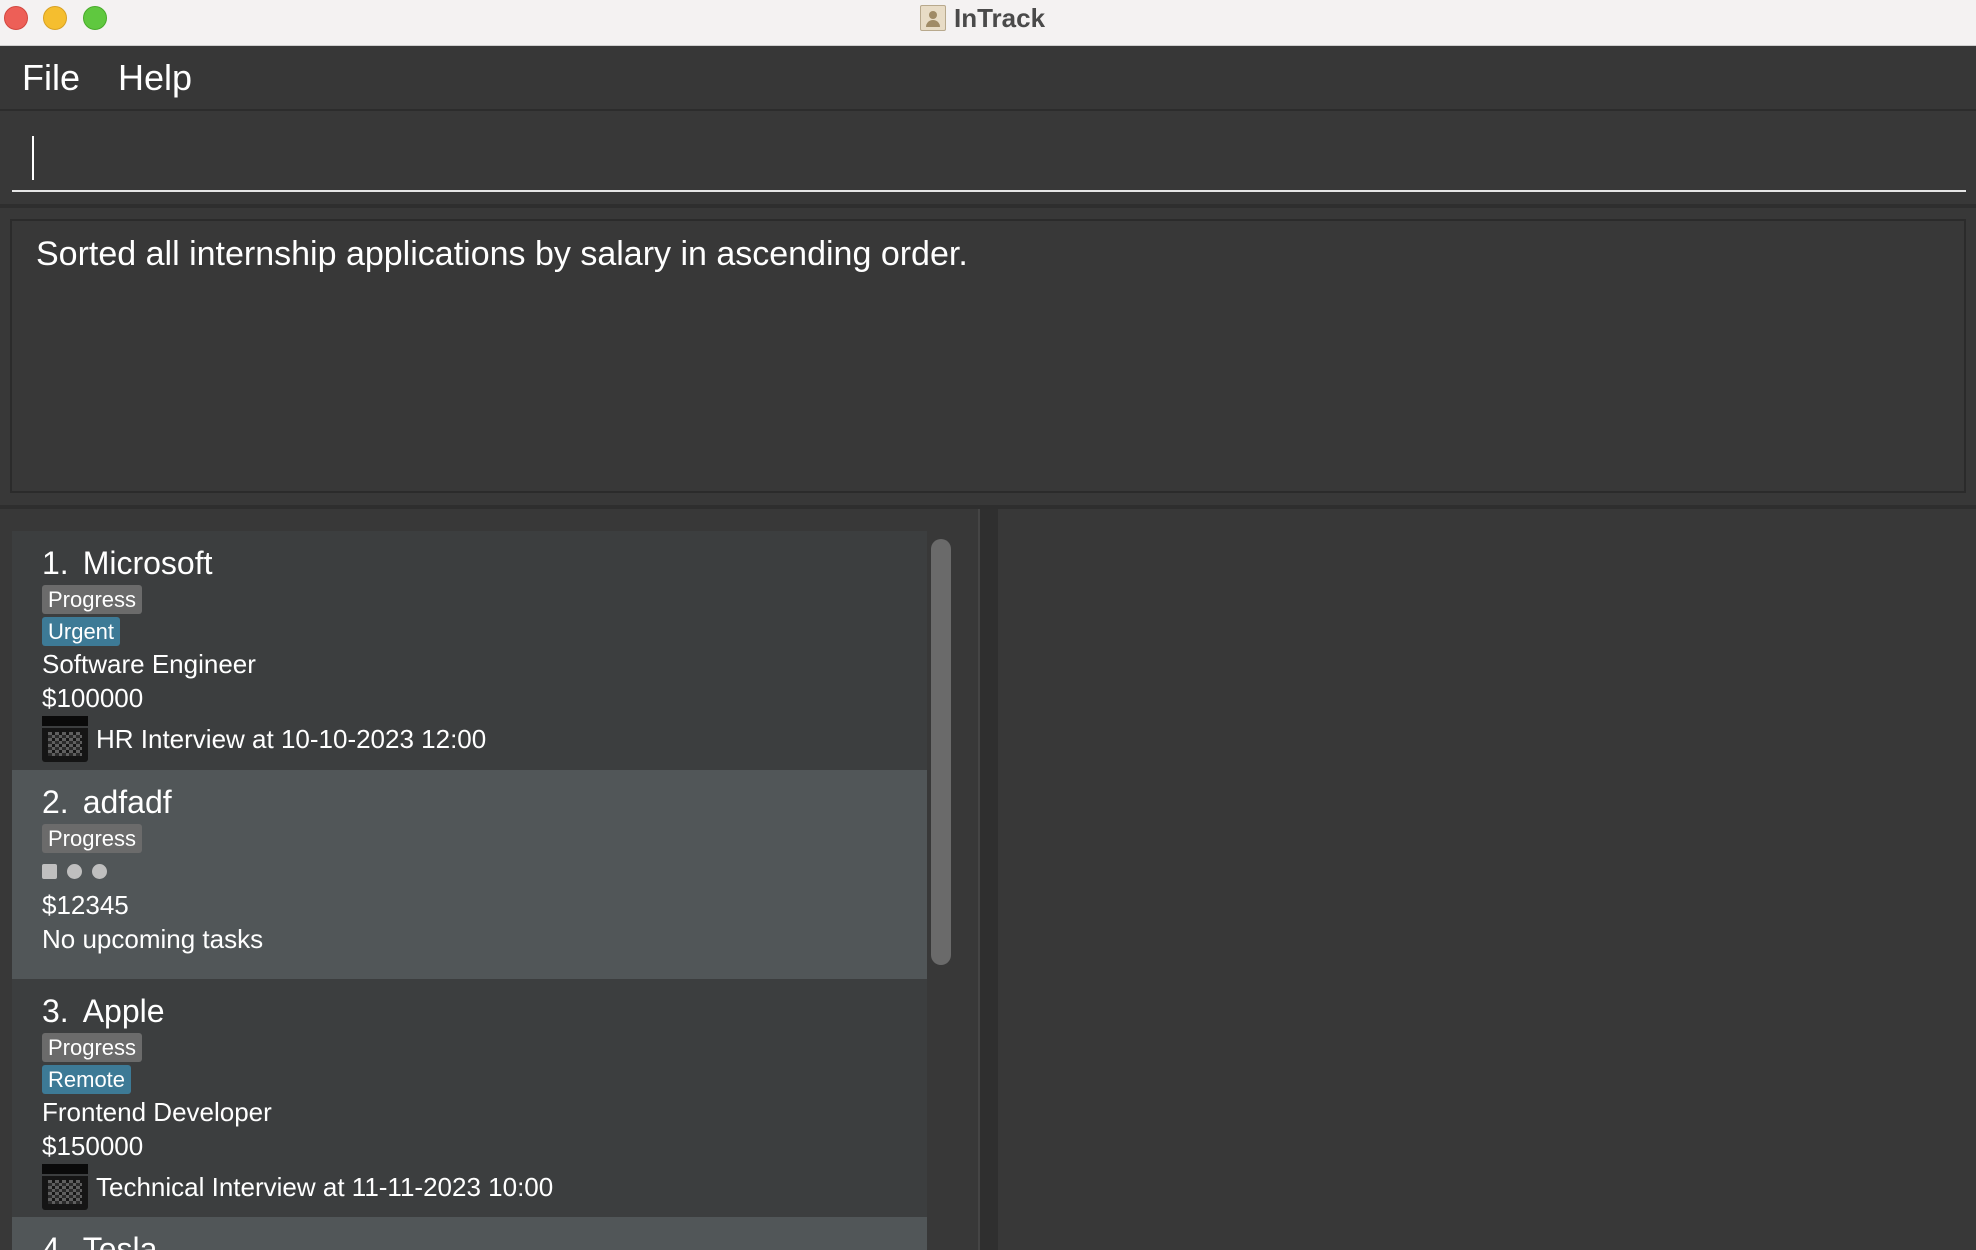  What do you see at coordinates (127, 802) in the screenshot?
I see `company-name: adfadf` at bounding box center [127, 802].